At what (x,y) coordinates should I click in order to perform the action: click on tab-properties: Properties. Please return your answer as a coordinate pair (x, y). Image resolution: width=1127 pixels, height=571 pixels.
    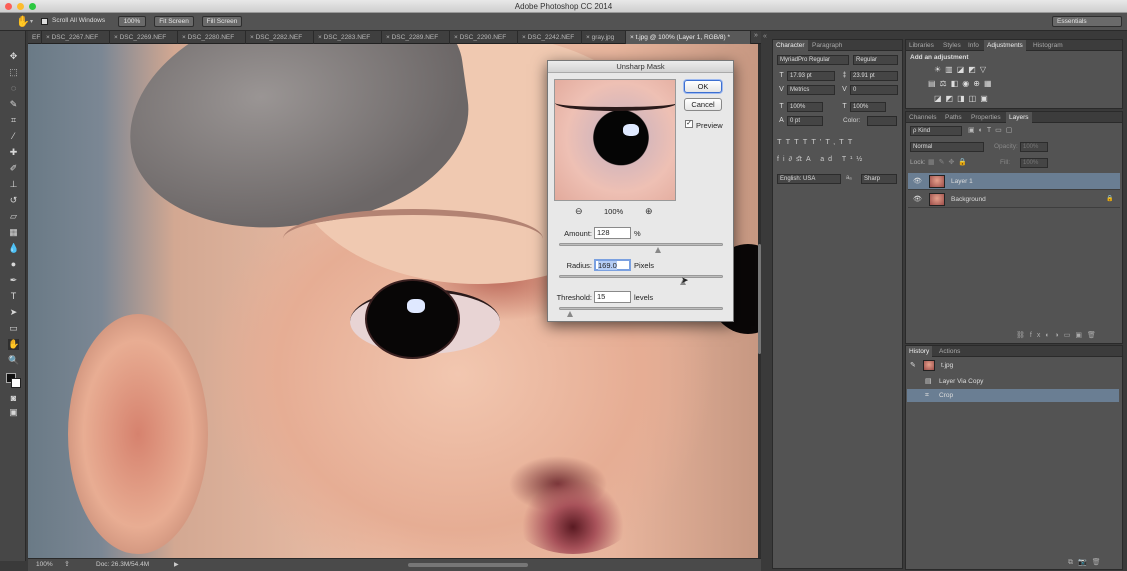
    Looking at the image, I should click on (986, 117).